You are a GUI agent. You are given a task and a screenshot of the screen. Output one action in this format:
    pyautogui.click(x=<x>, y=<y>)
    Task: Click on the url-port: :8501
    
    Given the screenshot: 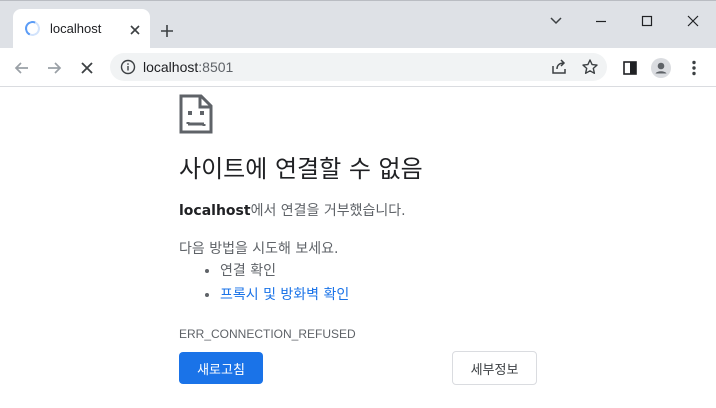 What is the action you would take?
    pyautogui.click(x=216, y=67)
    